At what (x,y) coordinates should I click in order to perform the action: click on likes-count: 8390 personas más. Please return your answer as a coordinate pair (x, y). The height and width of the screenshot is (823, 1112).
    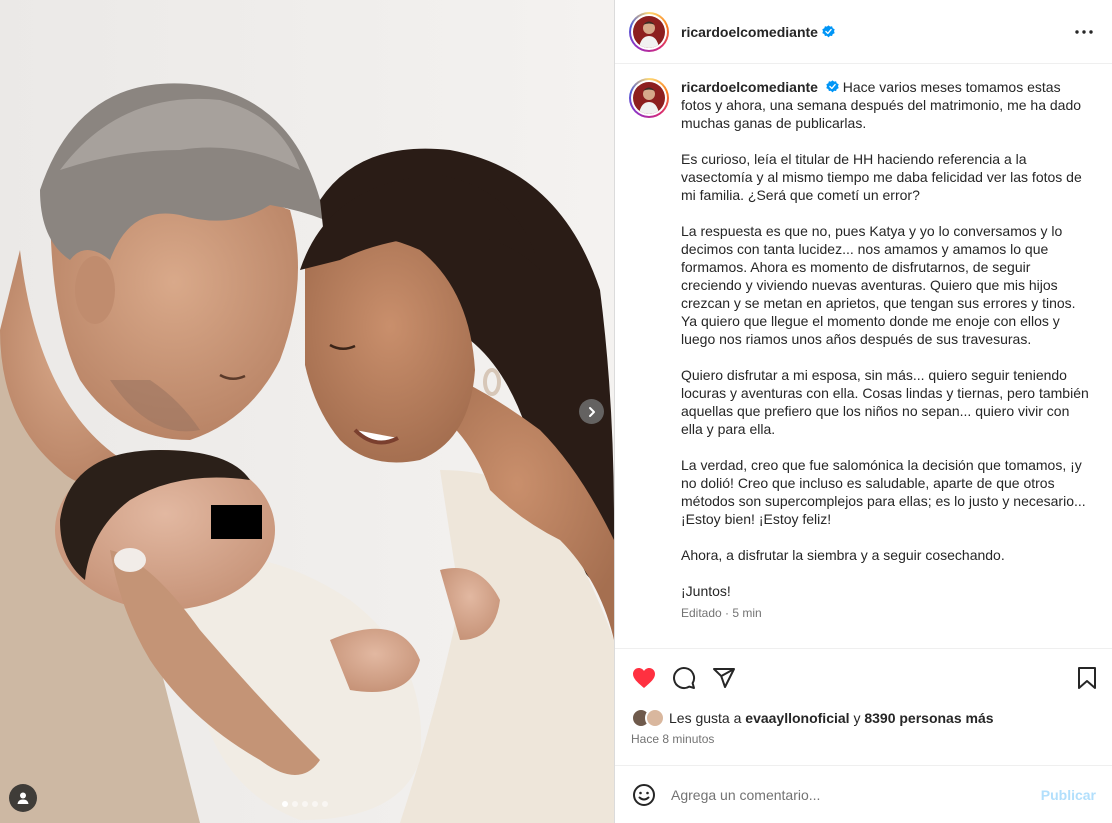
    Looking at the image, I should click on (928, 718).